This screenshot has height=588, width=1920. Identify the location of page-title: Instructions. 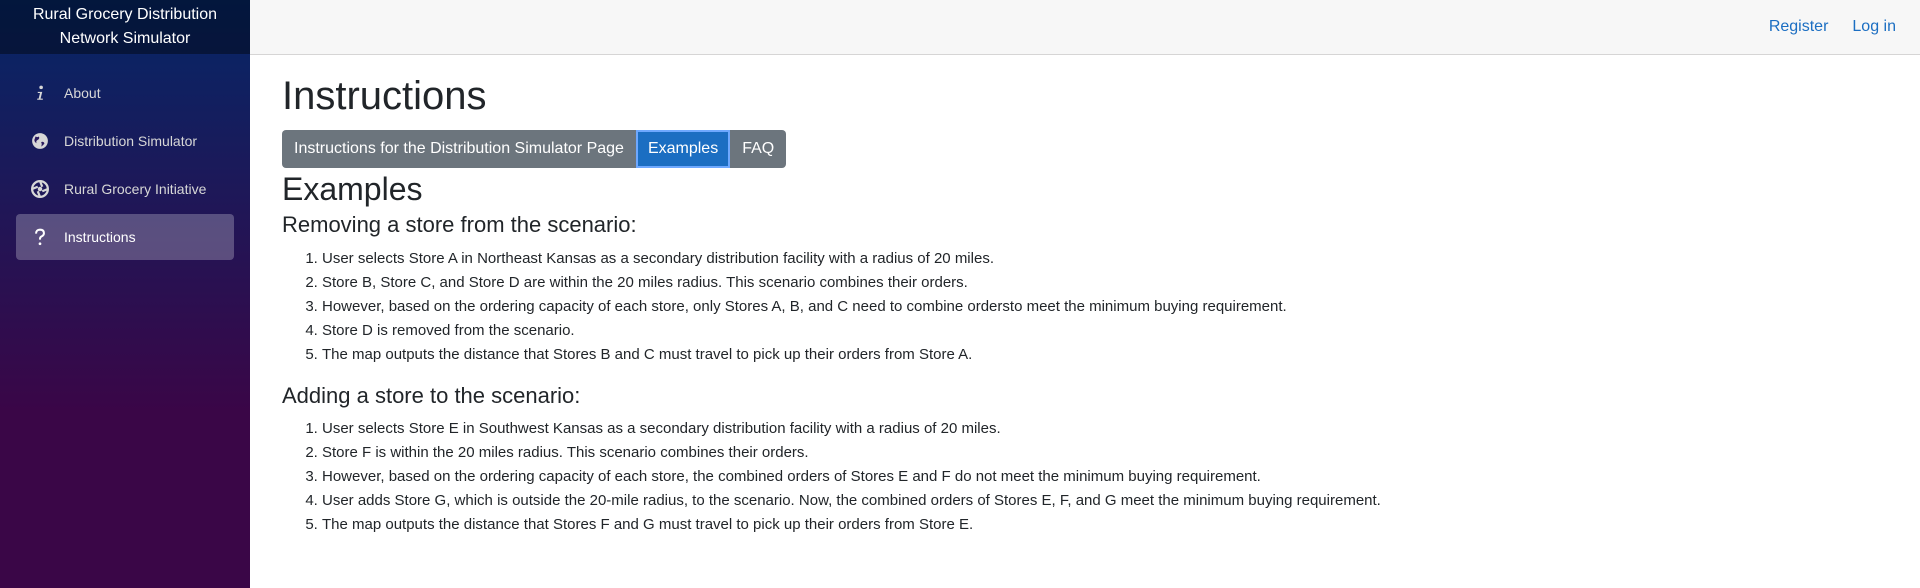
(384, 96).